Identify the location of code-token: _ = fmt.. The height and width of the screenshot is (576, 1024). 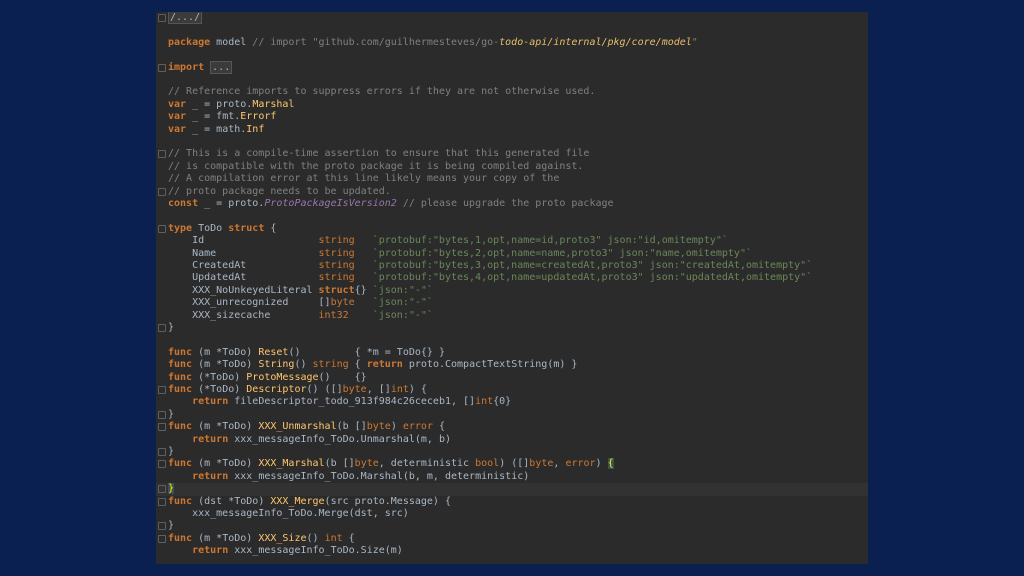
(216, 117).